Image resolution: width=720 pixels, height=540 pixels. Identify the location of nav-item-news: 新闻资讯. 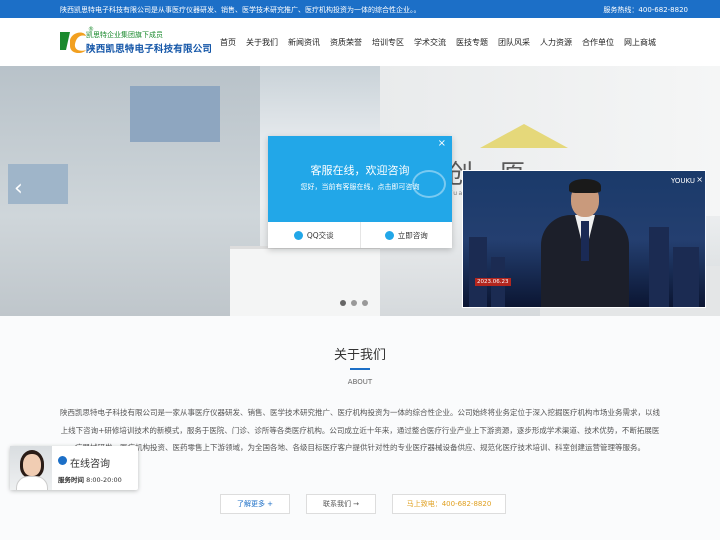
(304, 42).